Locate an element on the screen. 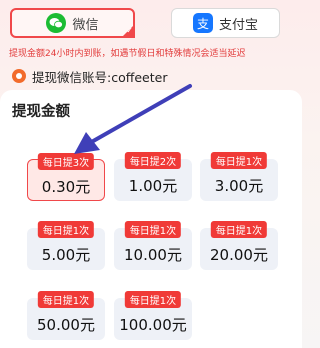 This screenshot has width=320, height=348. annotation-arrow-icon is located at coordinates (133, 119).